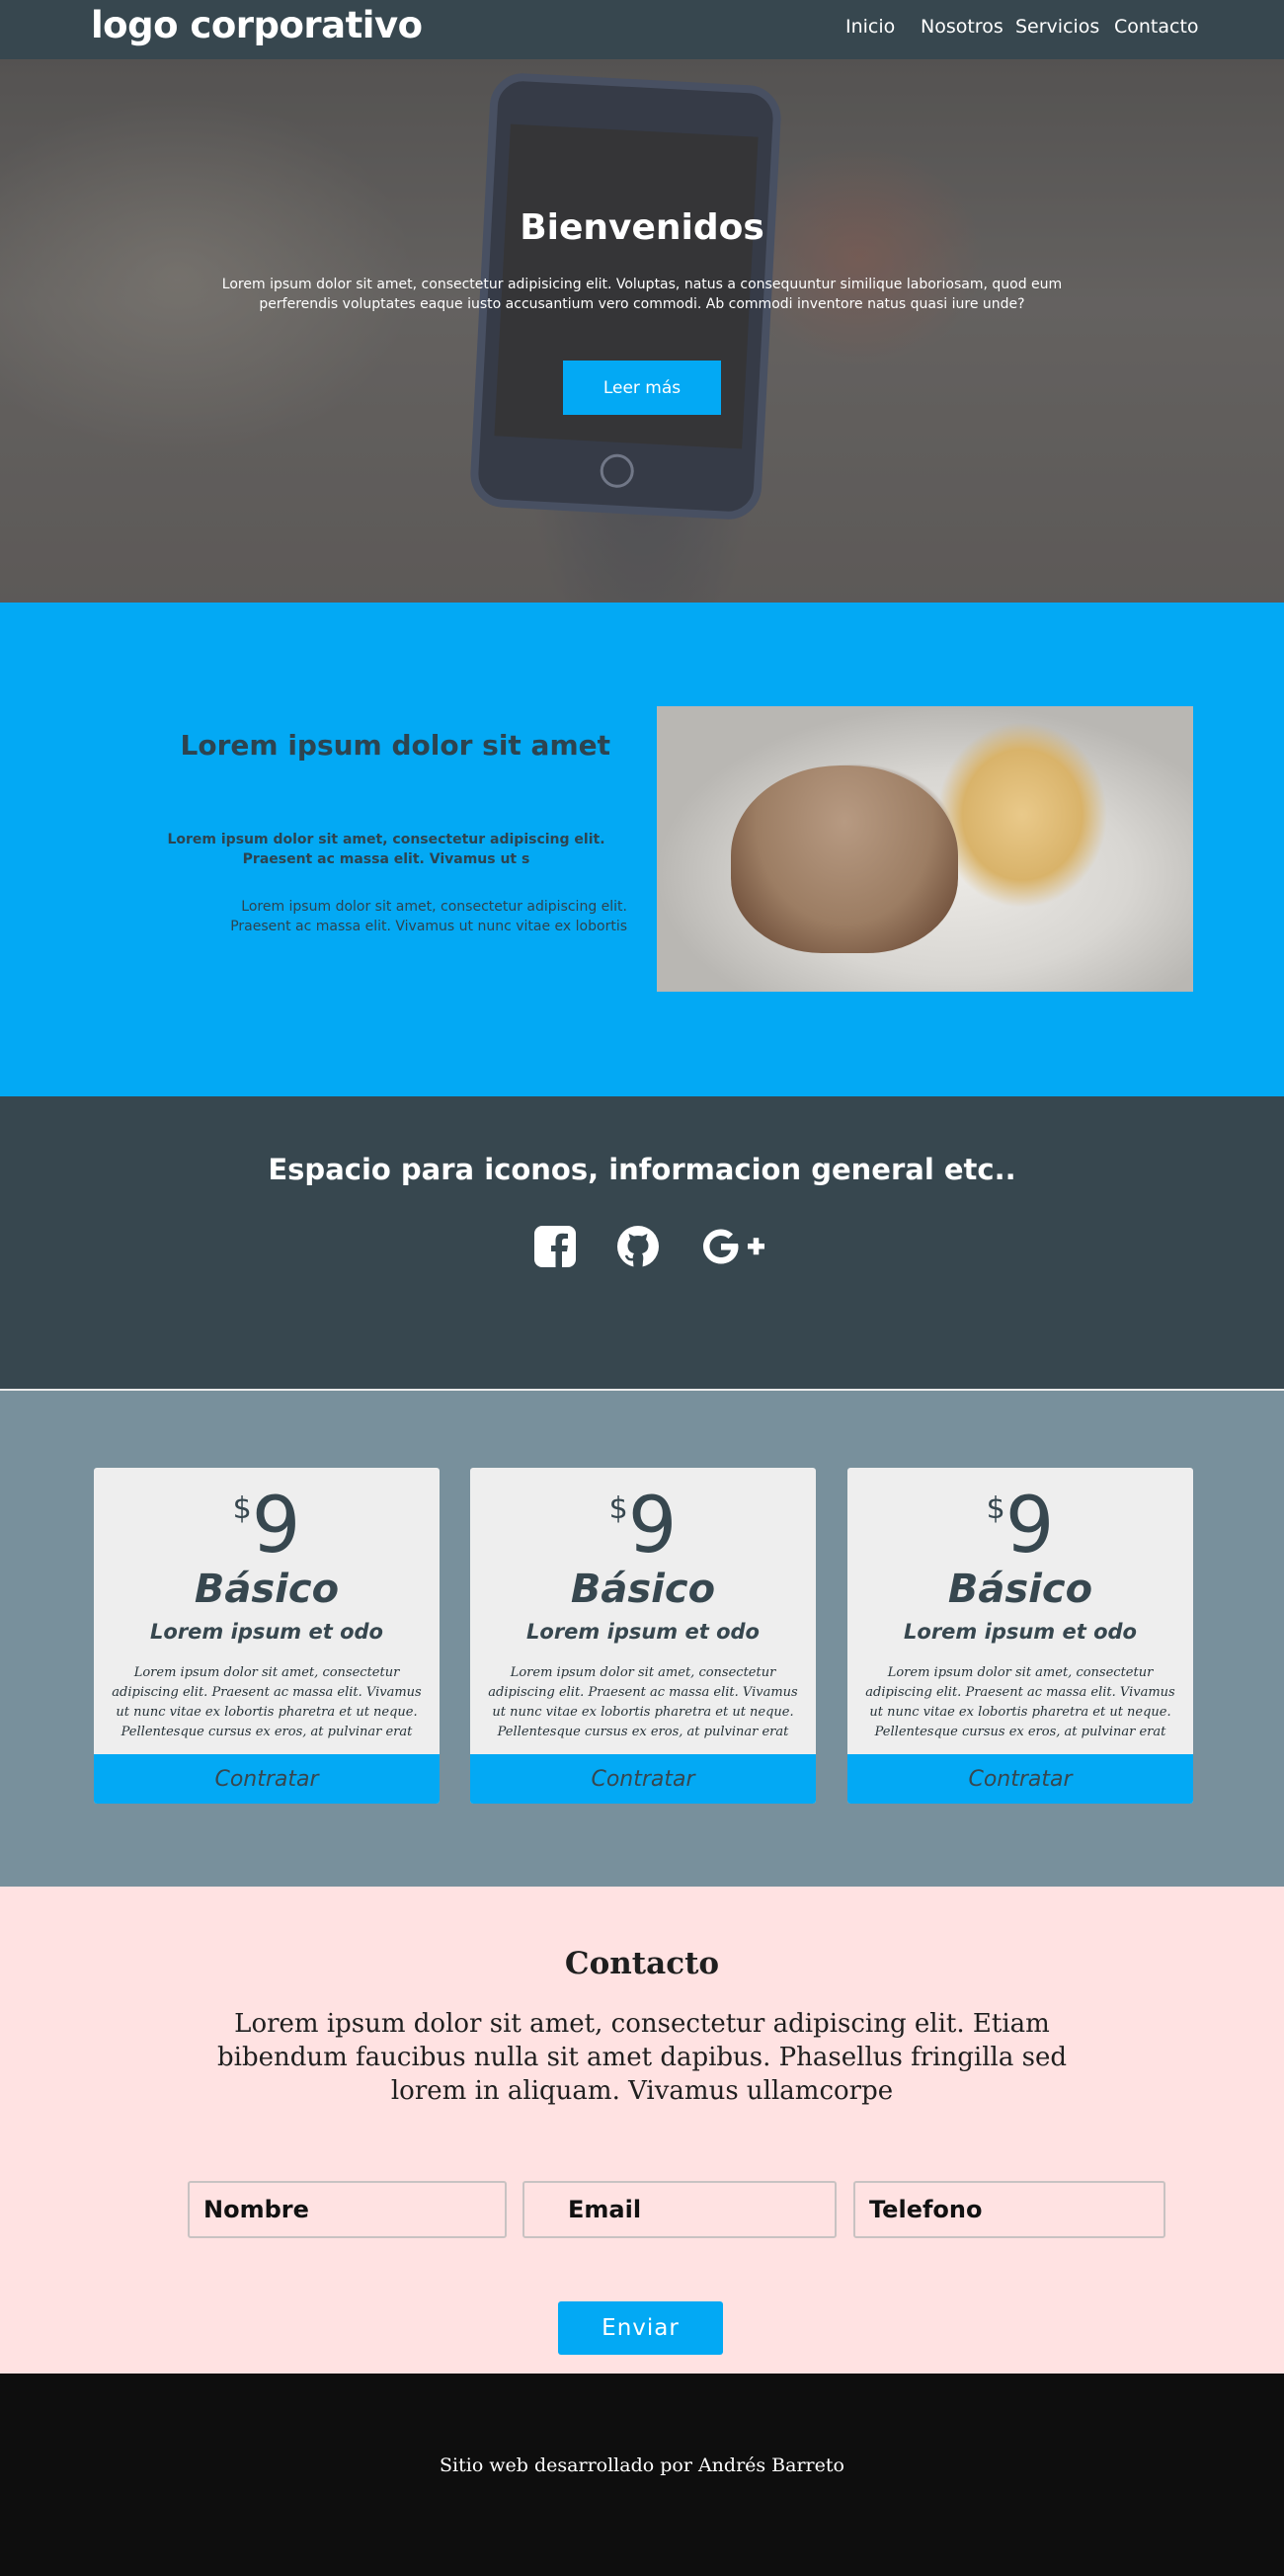  I want to click on burger-image, so click(925, 849).